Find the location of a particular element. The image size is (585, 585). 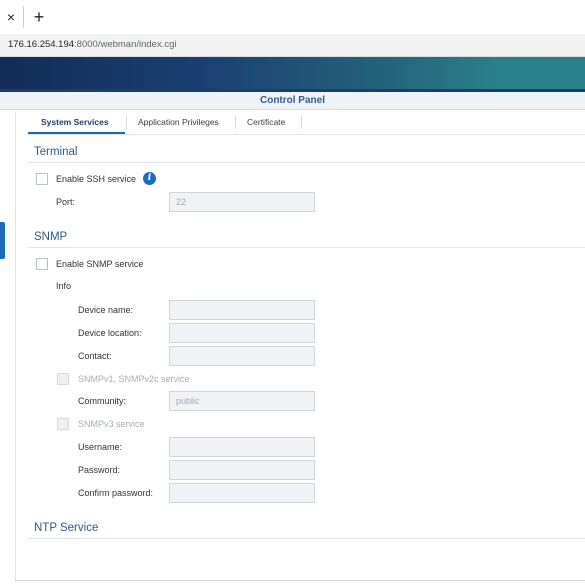

snmpv3-label: SNMPv3 service is located at coordinates (111, 424).